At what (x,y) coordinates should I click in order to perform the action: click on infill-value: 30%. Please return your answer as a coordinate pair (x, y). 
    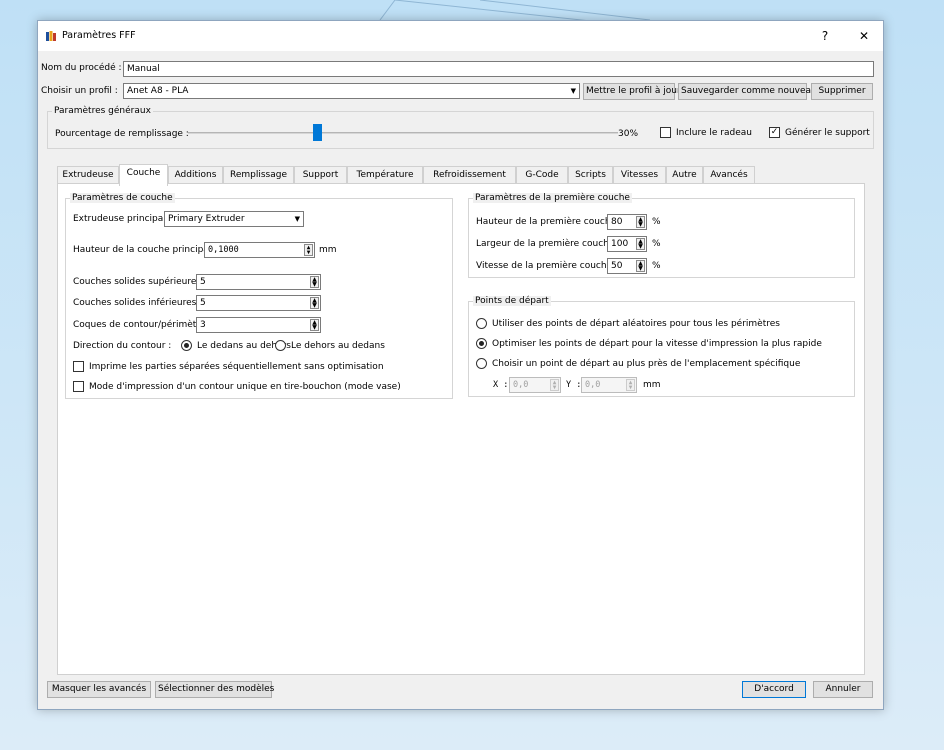
    Looking at the image, I should click on (628, 134).